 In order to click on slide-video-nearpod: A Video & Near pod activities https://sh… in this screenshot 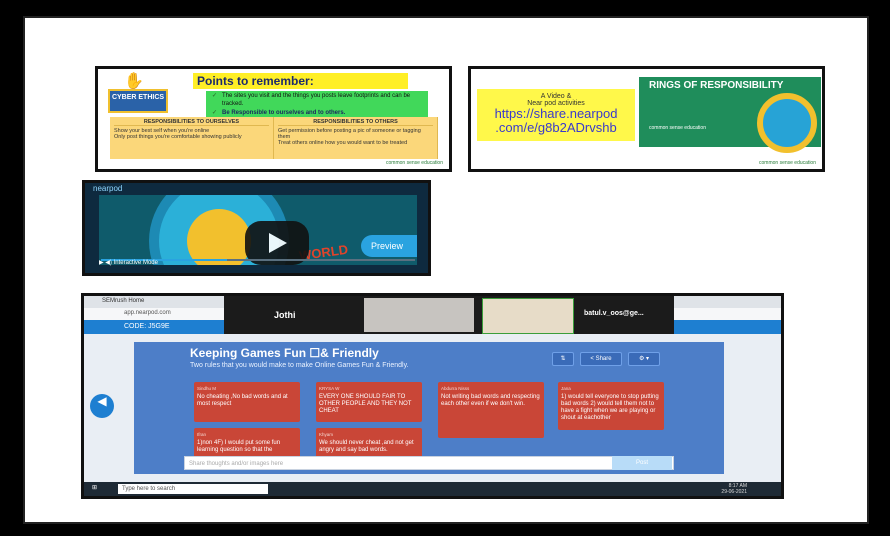, I will do `click(646, 119)`.